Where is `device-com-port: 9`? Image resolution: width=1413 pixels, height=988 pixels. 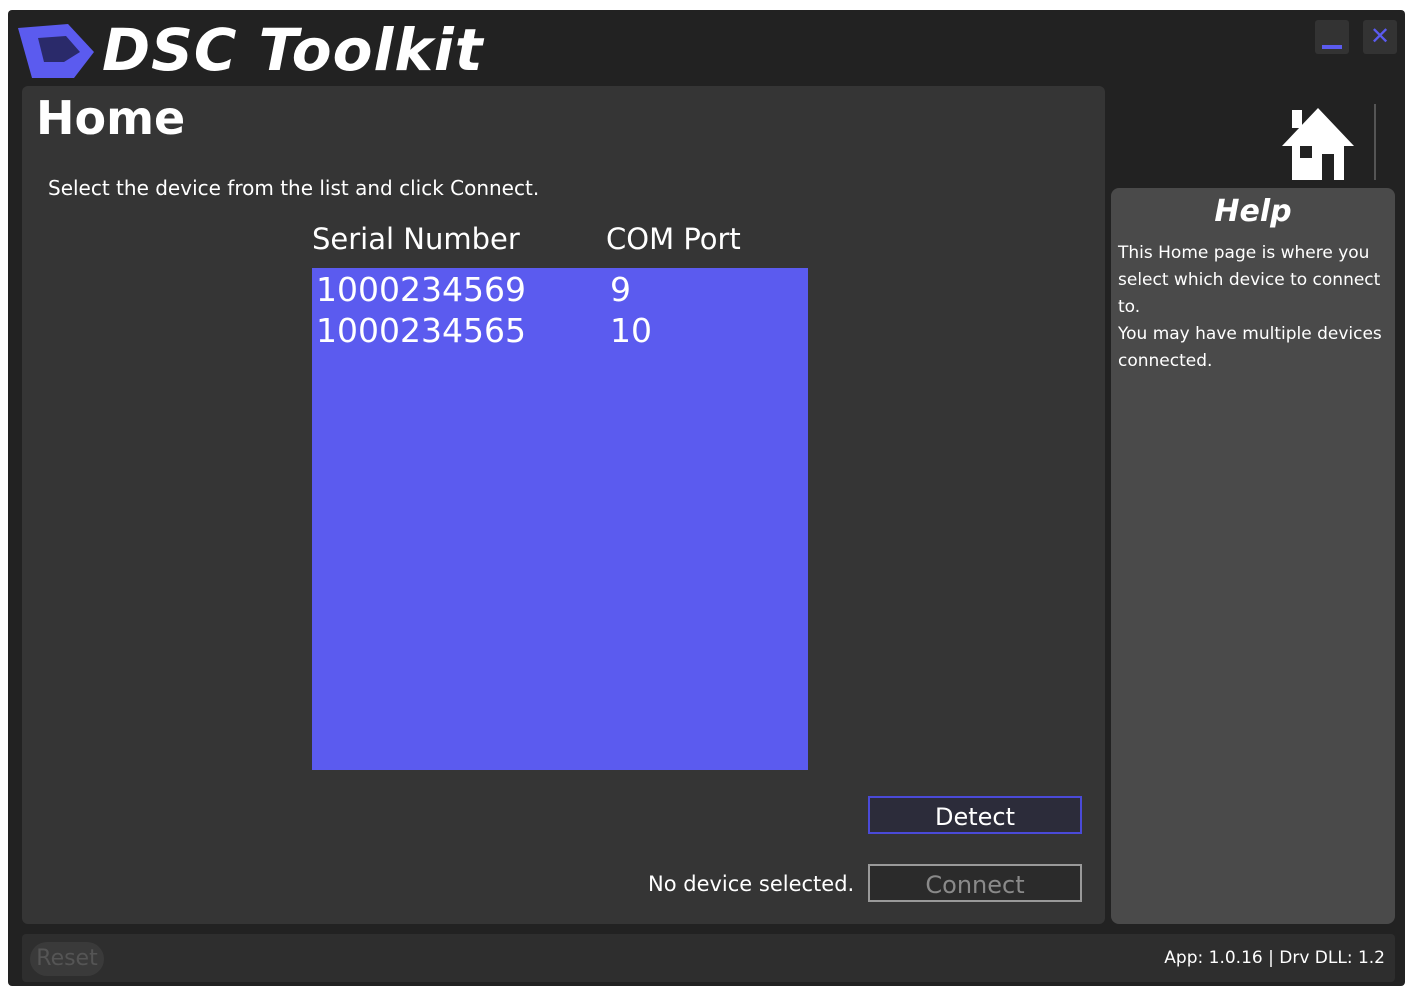
device-com-port: 9 is located at coordinates (620, 289).